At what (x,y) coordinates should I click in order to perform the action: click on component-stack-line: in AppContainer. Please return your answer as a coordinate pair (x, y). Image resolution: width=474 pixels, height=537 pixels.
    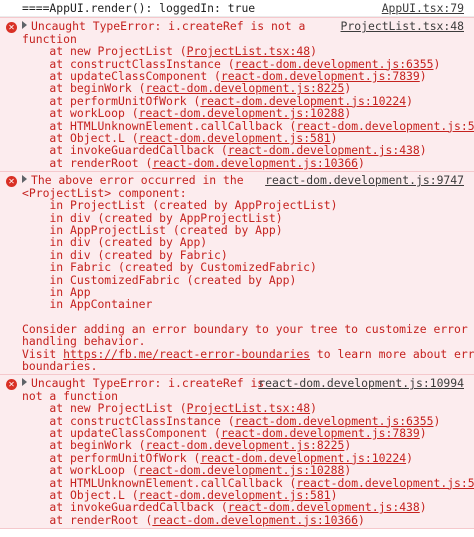
    Looking at the image, I should click on (101, 304).